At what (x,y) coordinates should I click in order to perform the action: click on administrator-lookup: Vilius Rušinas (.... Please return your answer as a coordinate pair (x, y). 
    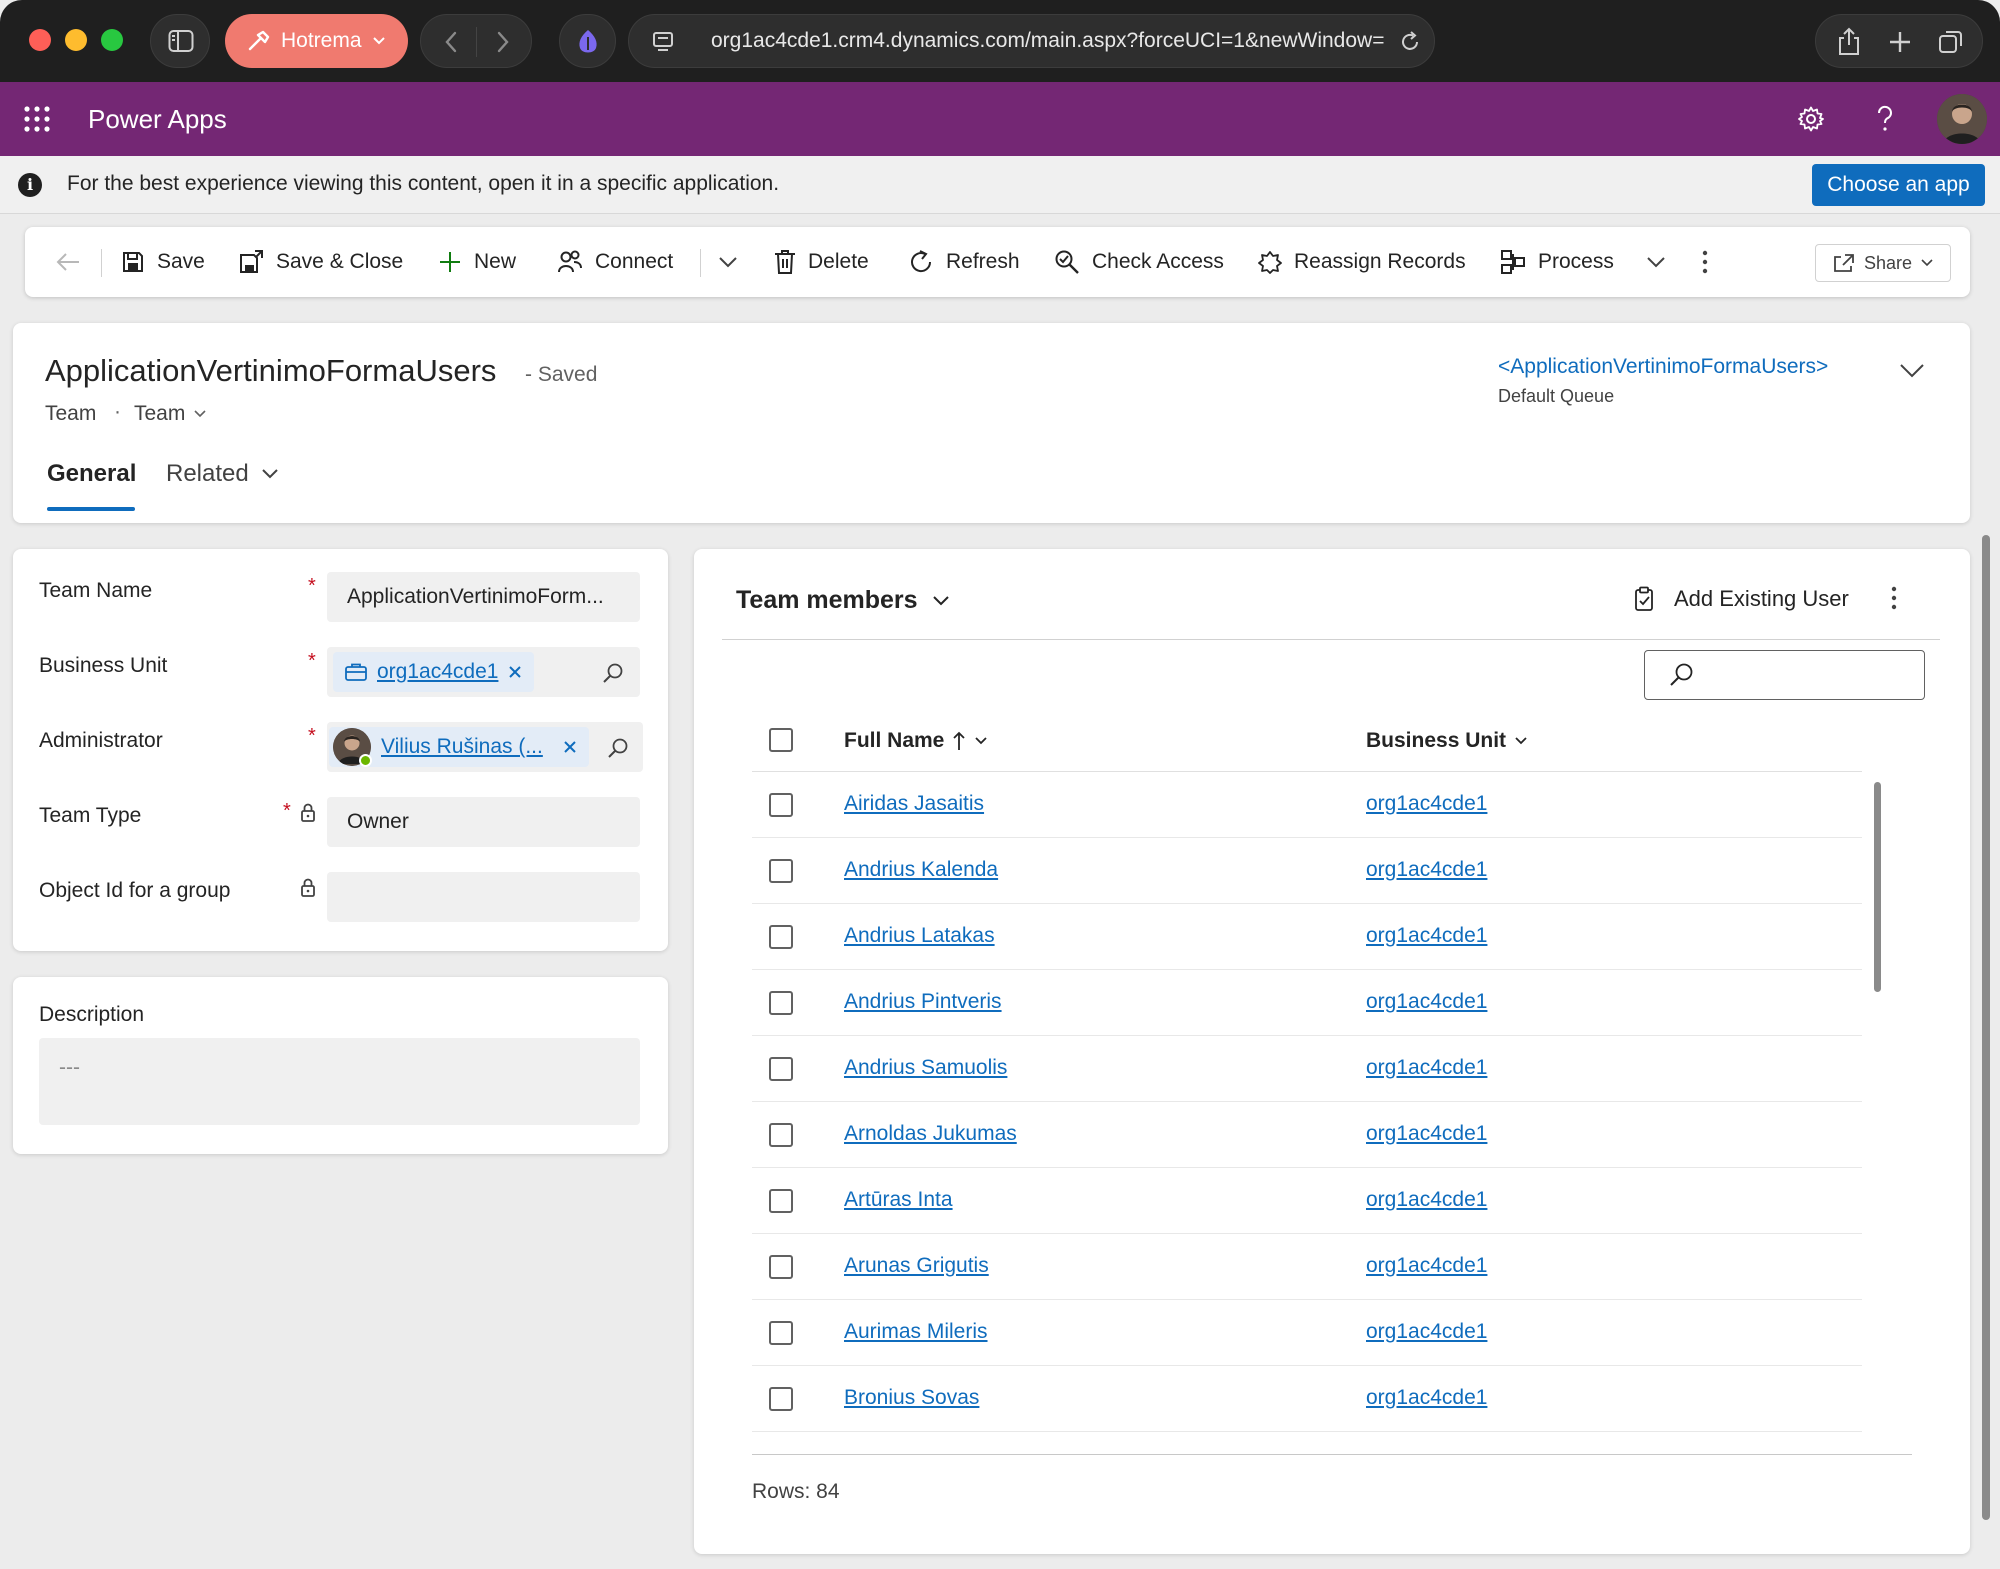
    Looking at the image, I should click on (485, 747).